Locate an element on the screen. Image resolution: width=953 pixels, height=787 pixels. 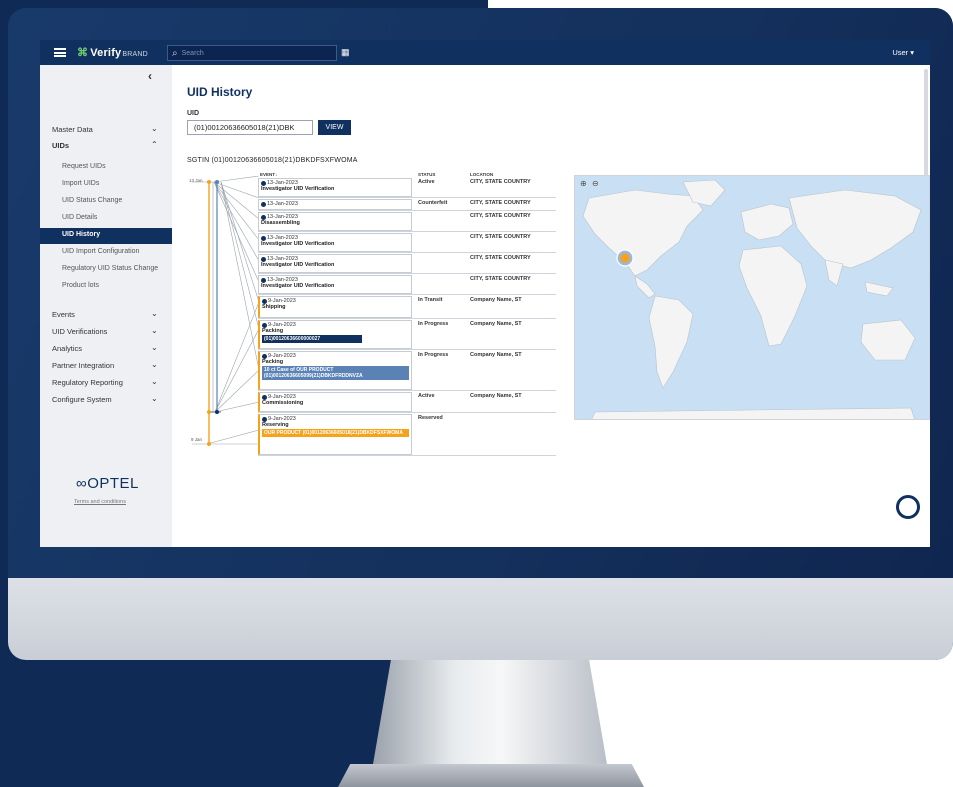
barcode-scan-icon: ▦ is located at coordinates (345, 52).